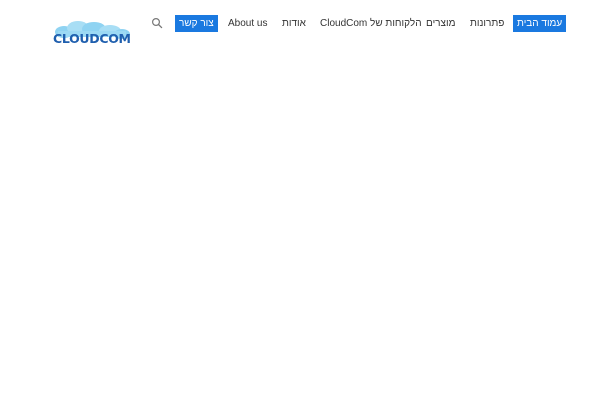 The width and height of the screenshot is (600, 400). I want to click on nav-about-hebrew: אודות, so click(294, 23).